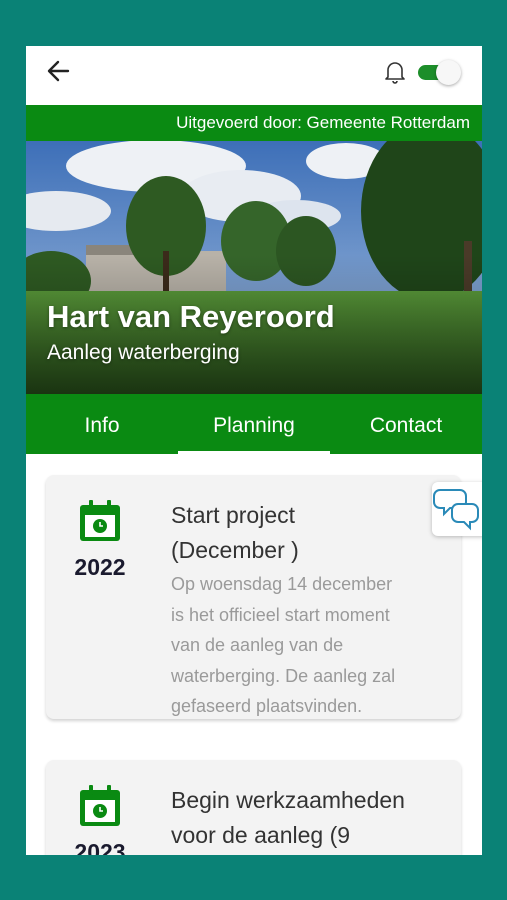 The height and width of the screenshot is (900, 507). I want to click on planning-title: Start project (December ), so click(235, 532).